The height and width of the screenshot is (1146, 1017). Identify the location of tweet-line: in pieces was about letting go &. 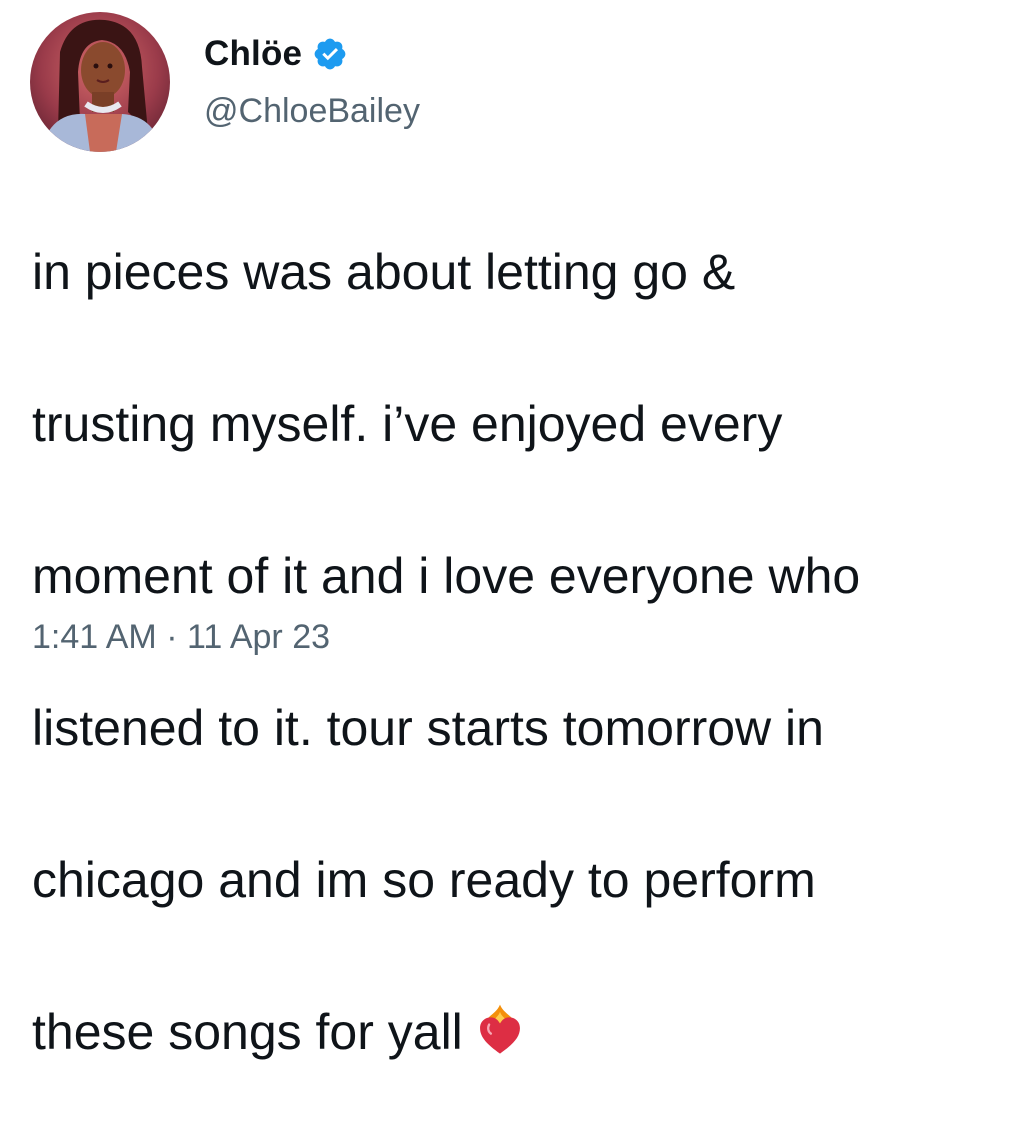
(384, 272).